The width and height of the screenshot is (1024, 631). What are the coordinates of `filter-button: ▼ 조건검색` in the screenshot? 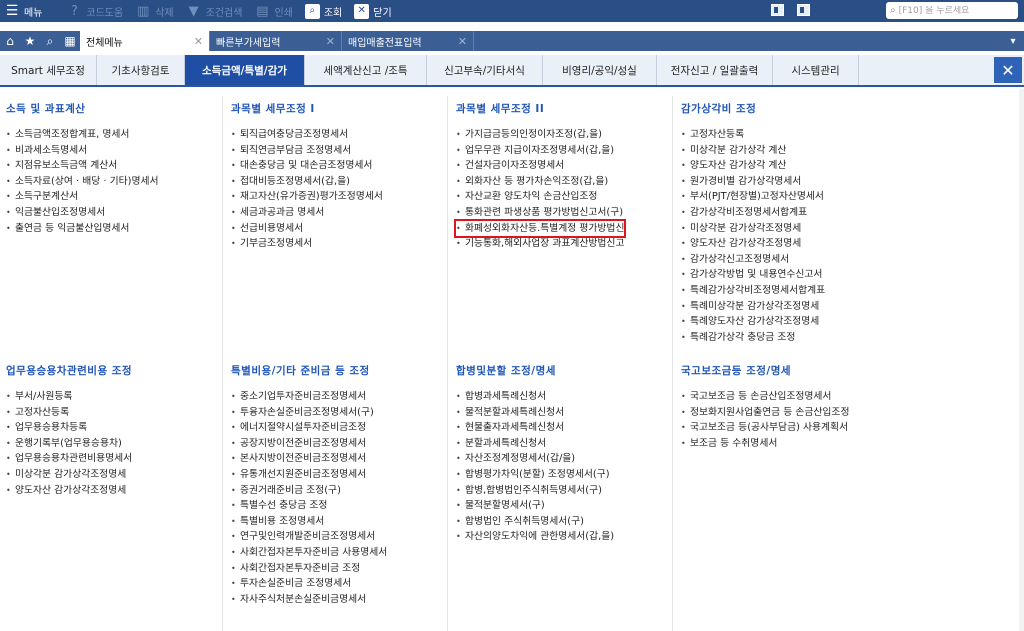 It's located at (214, 11).